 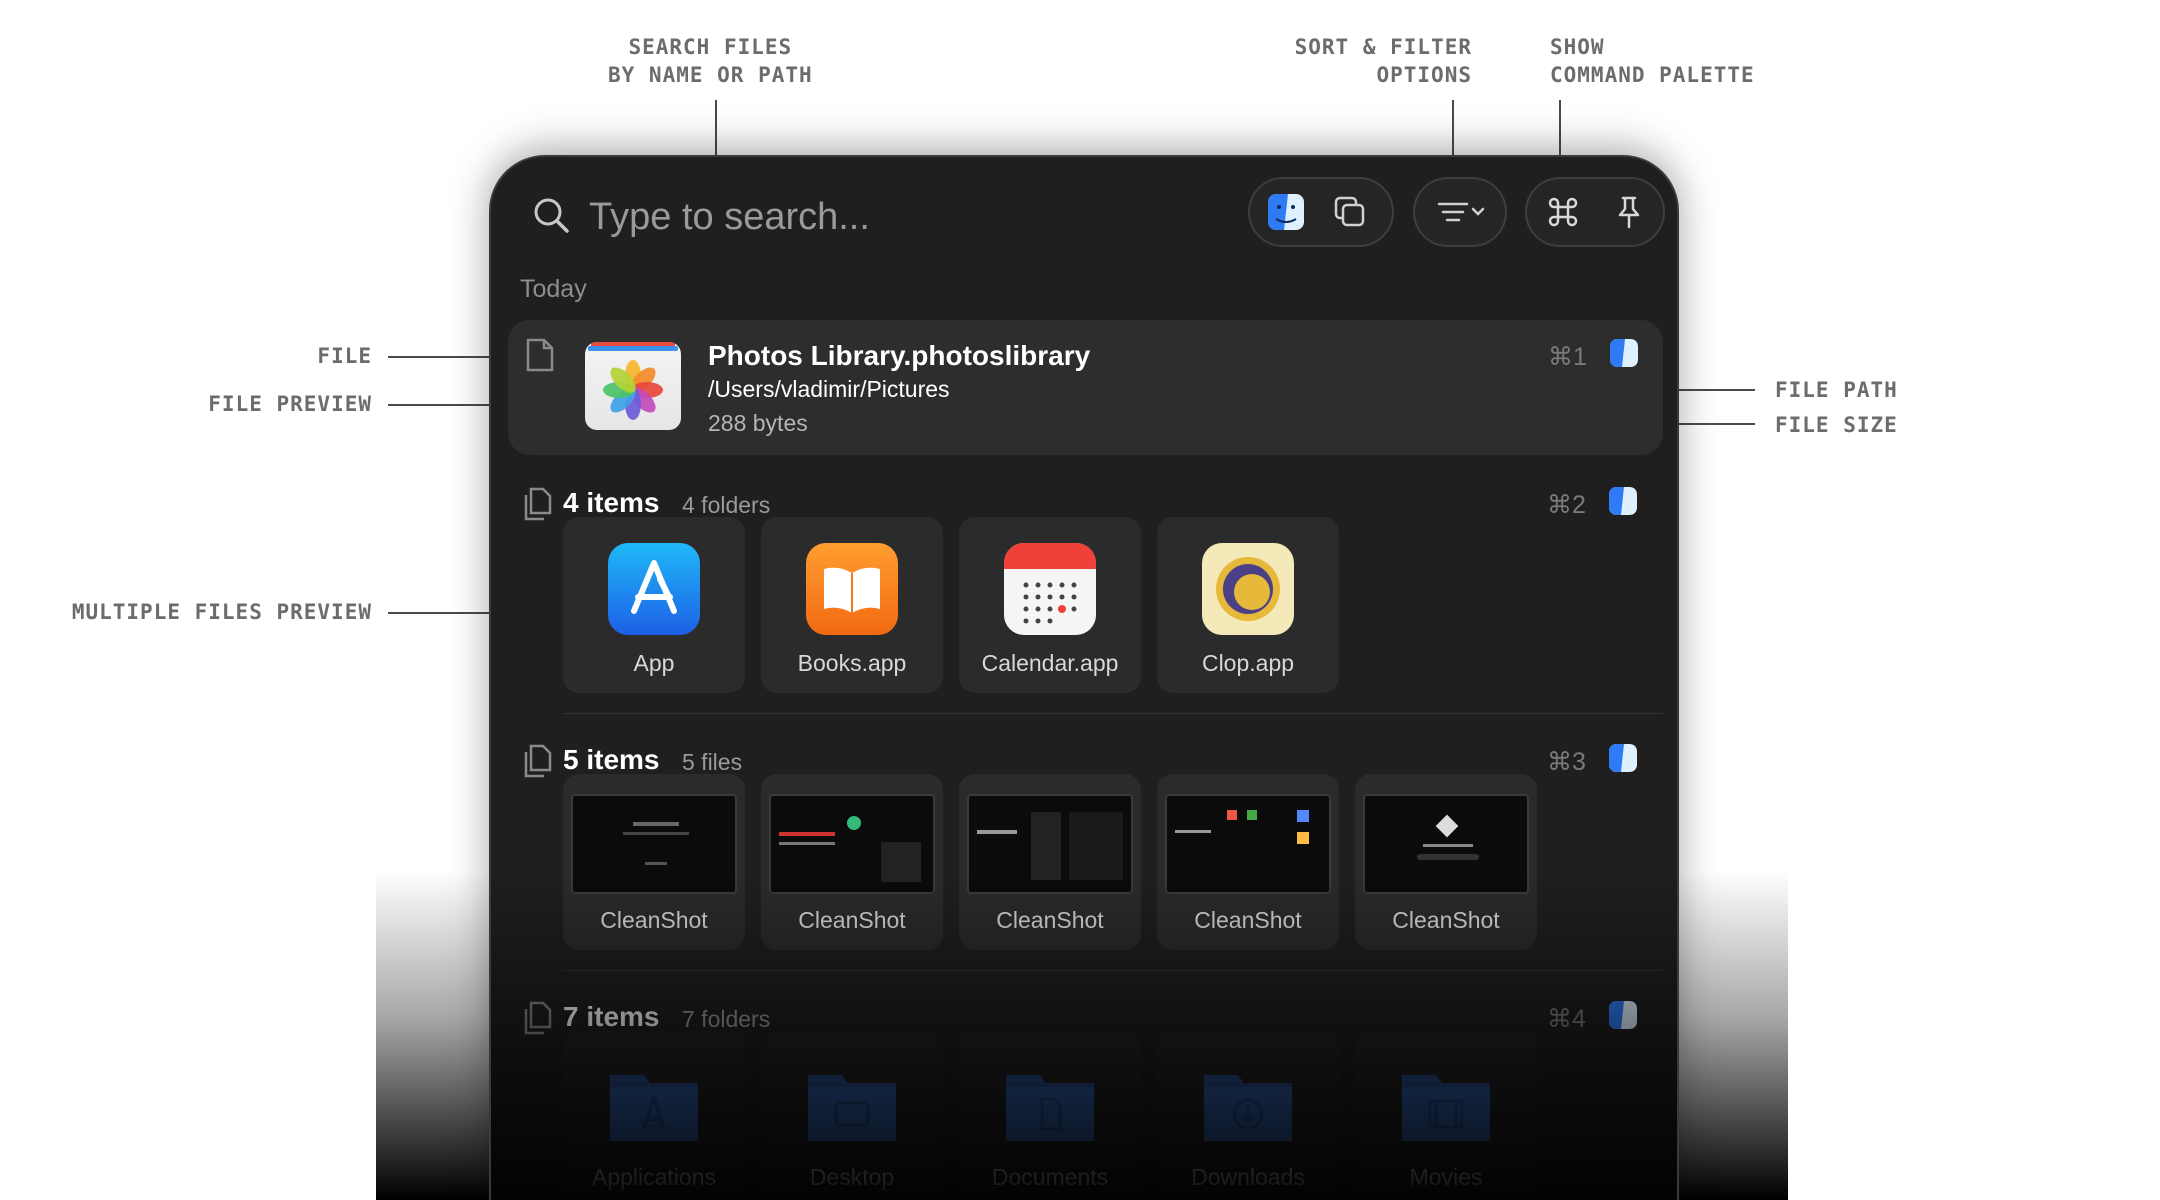 I want to click on file-title: Photos Library.photoslibrary, so click(x=899, y=355).